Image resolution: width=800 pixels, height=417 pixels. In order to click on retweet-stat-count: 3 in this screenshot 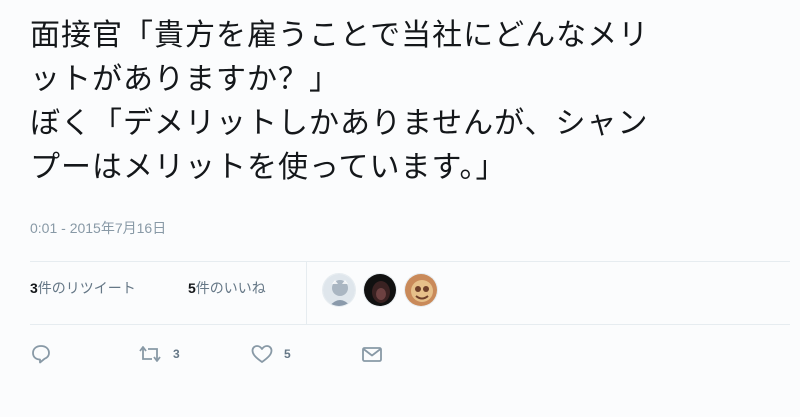, I will do `click(34, 288)`.